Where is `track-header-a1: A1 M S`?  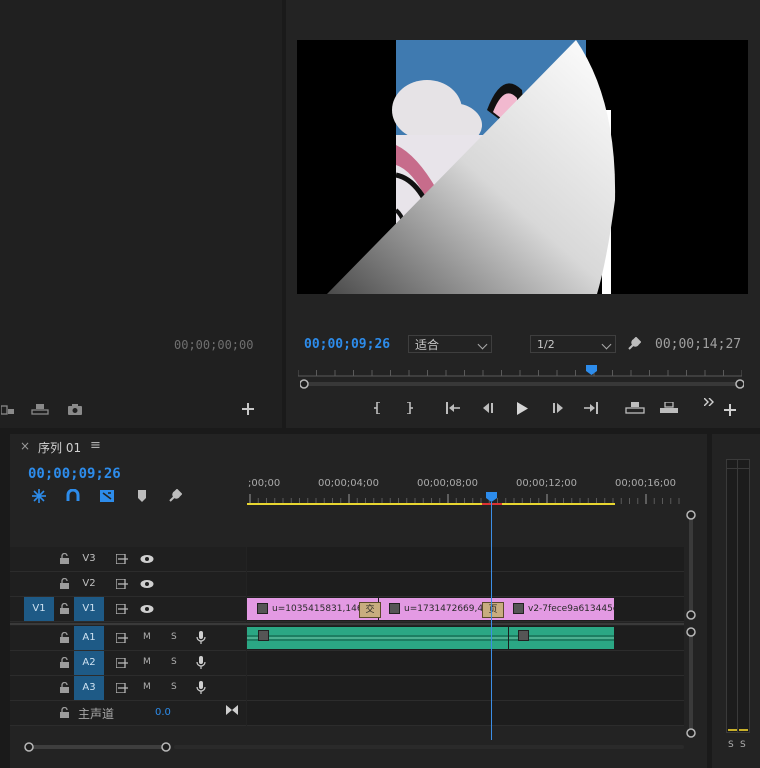 track-header-a1: A1 M S is located at coordinates (128, 638).